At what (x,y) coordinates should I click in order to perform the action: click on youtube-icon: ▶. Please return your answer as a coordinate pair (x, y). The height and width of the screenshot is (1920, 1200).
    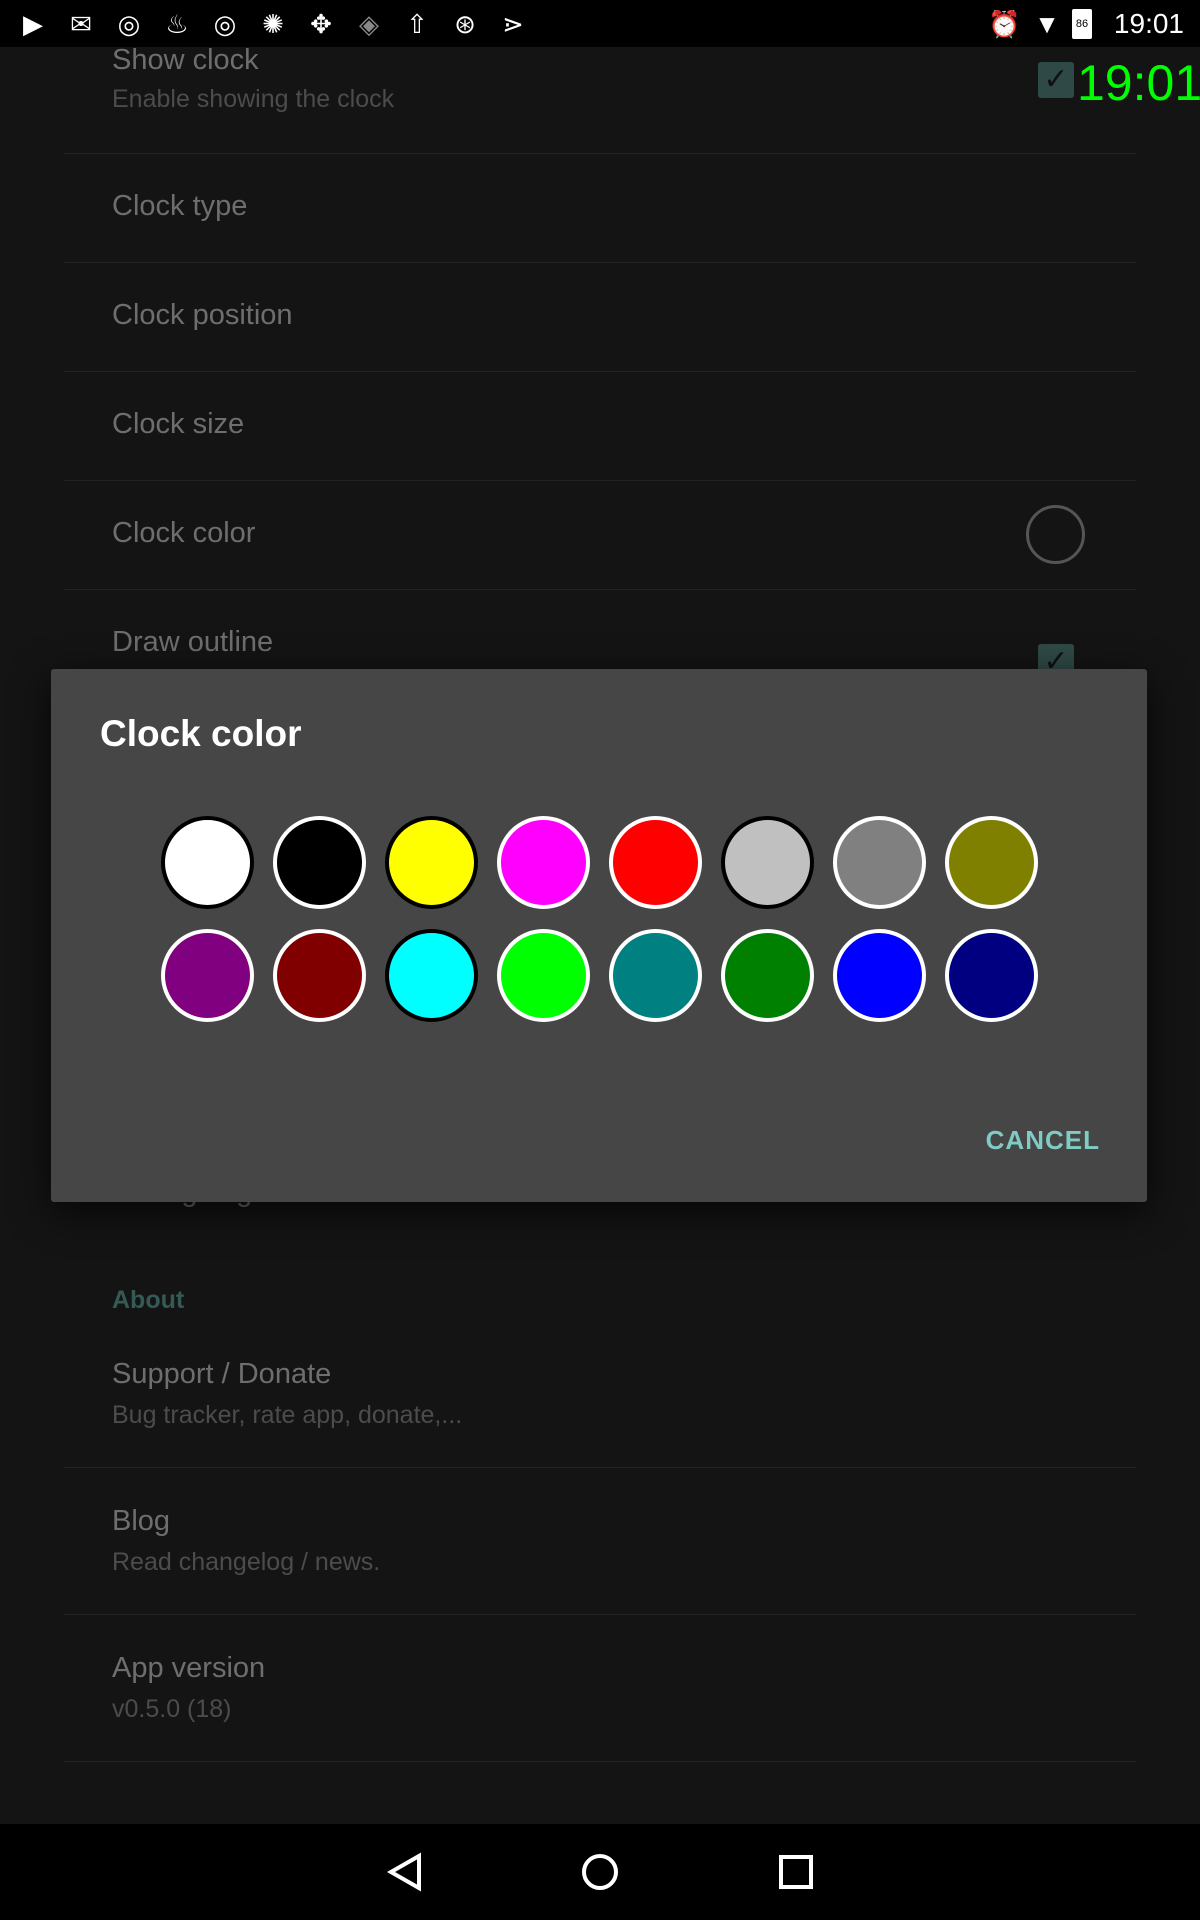
    Looking at the image, I should click on (33, 24).